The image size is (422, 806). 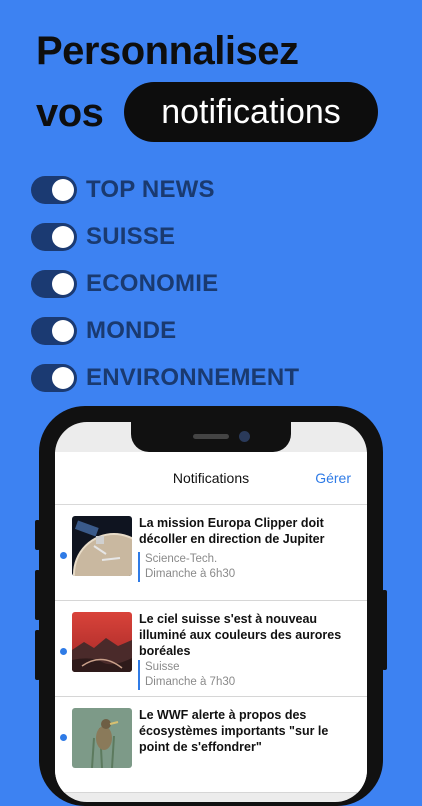 I want to click on toggle-label: MONDE, so click(x=131, y=330).